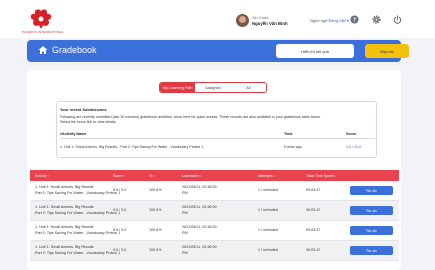 The width and height of the screenshot is (435, 270). What do you see at coordinates (88, 122) in the screenshot?
I see `recent-description-hint: Select the score link to view details.` at bounding box center [88, 122].